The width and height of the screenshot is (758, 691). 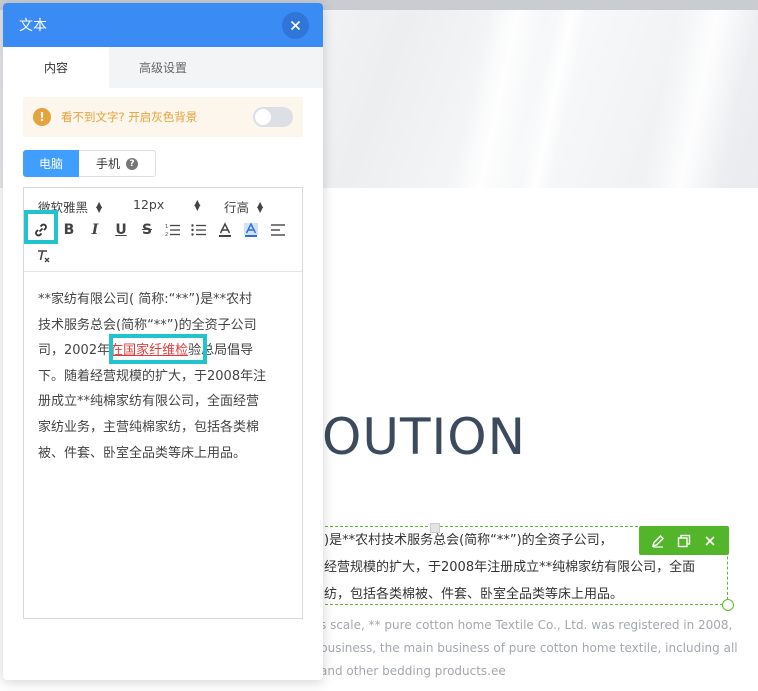 I want to click on font-size-select: 12px ▲ ▼, so click(x=166, y=204).